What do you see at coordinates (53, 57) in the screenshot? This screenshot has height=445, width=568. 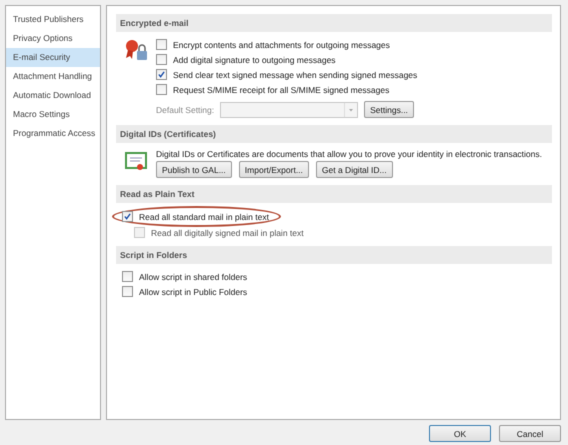 I see `sidebar-item: E-mail Security` at bounding box center [53, 57].